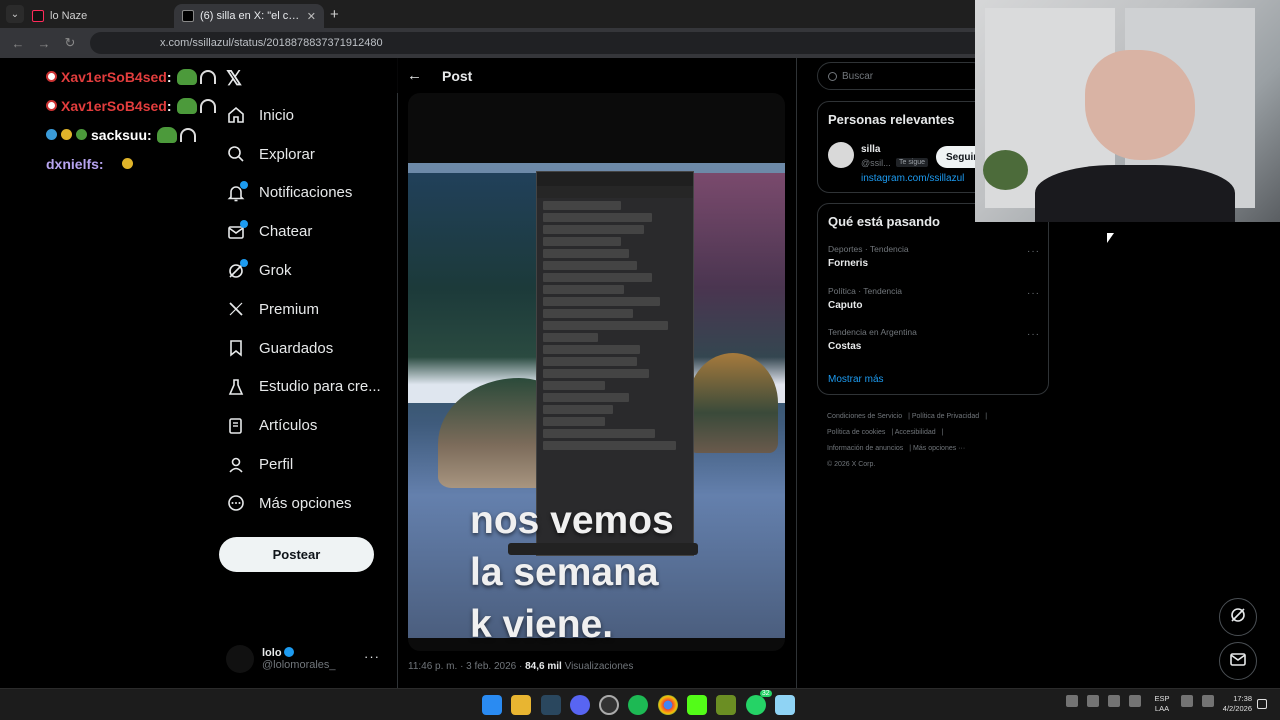  Describe the element at coordinates (1072, 701) in the screenshot. I see `chevron-up-icon` at that location.